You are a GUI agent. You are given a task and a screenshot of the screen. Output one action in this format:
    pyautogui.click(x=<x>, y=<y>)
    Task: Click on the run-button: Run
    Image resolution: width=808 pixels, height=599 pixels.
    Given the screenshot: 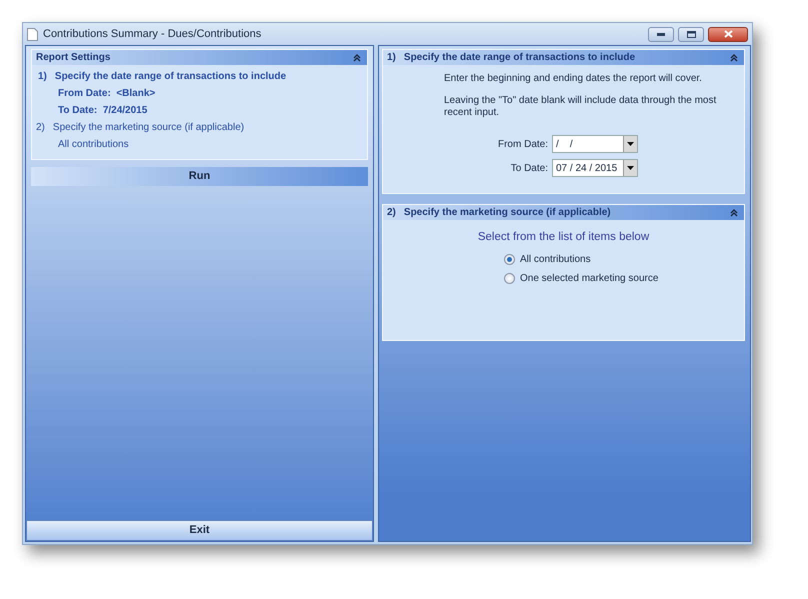 What is the action you would take?
    pyautogui.click(x=199, y=176)
    